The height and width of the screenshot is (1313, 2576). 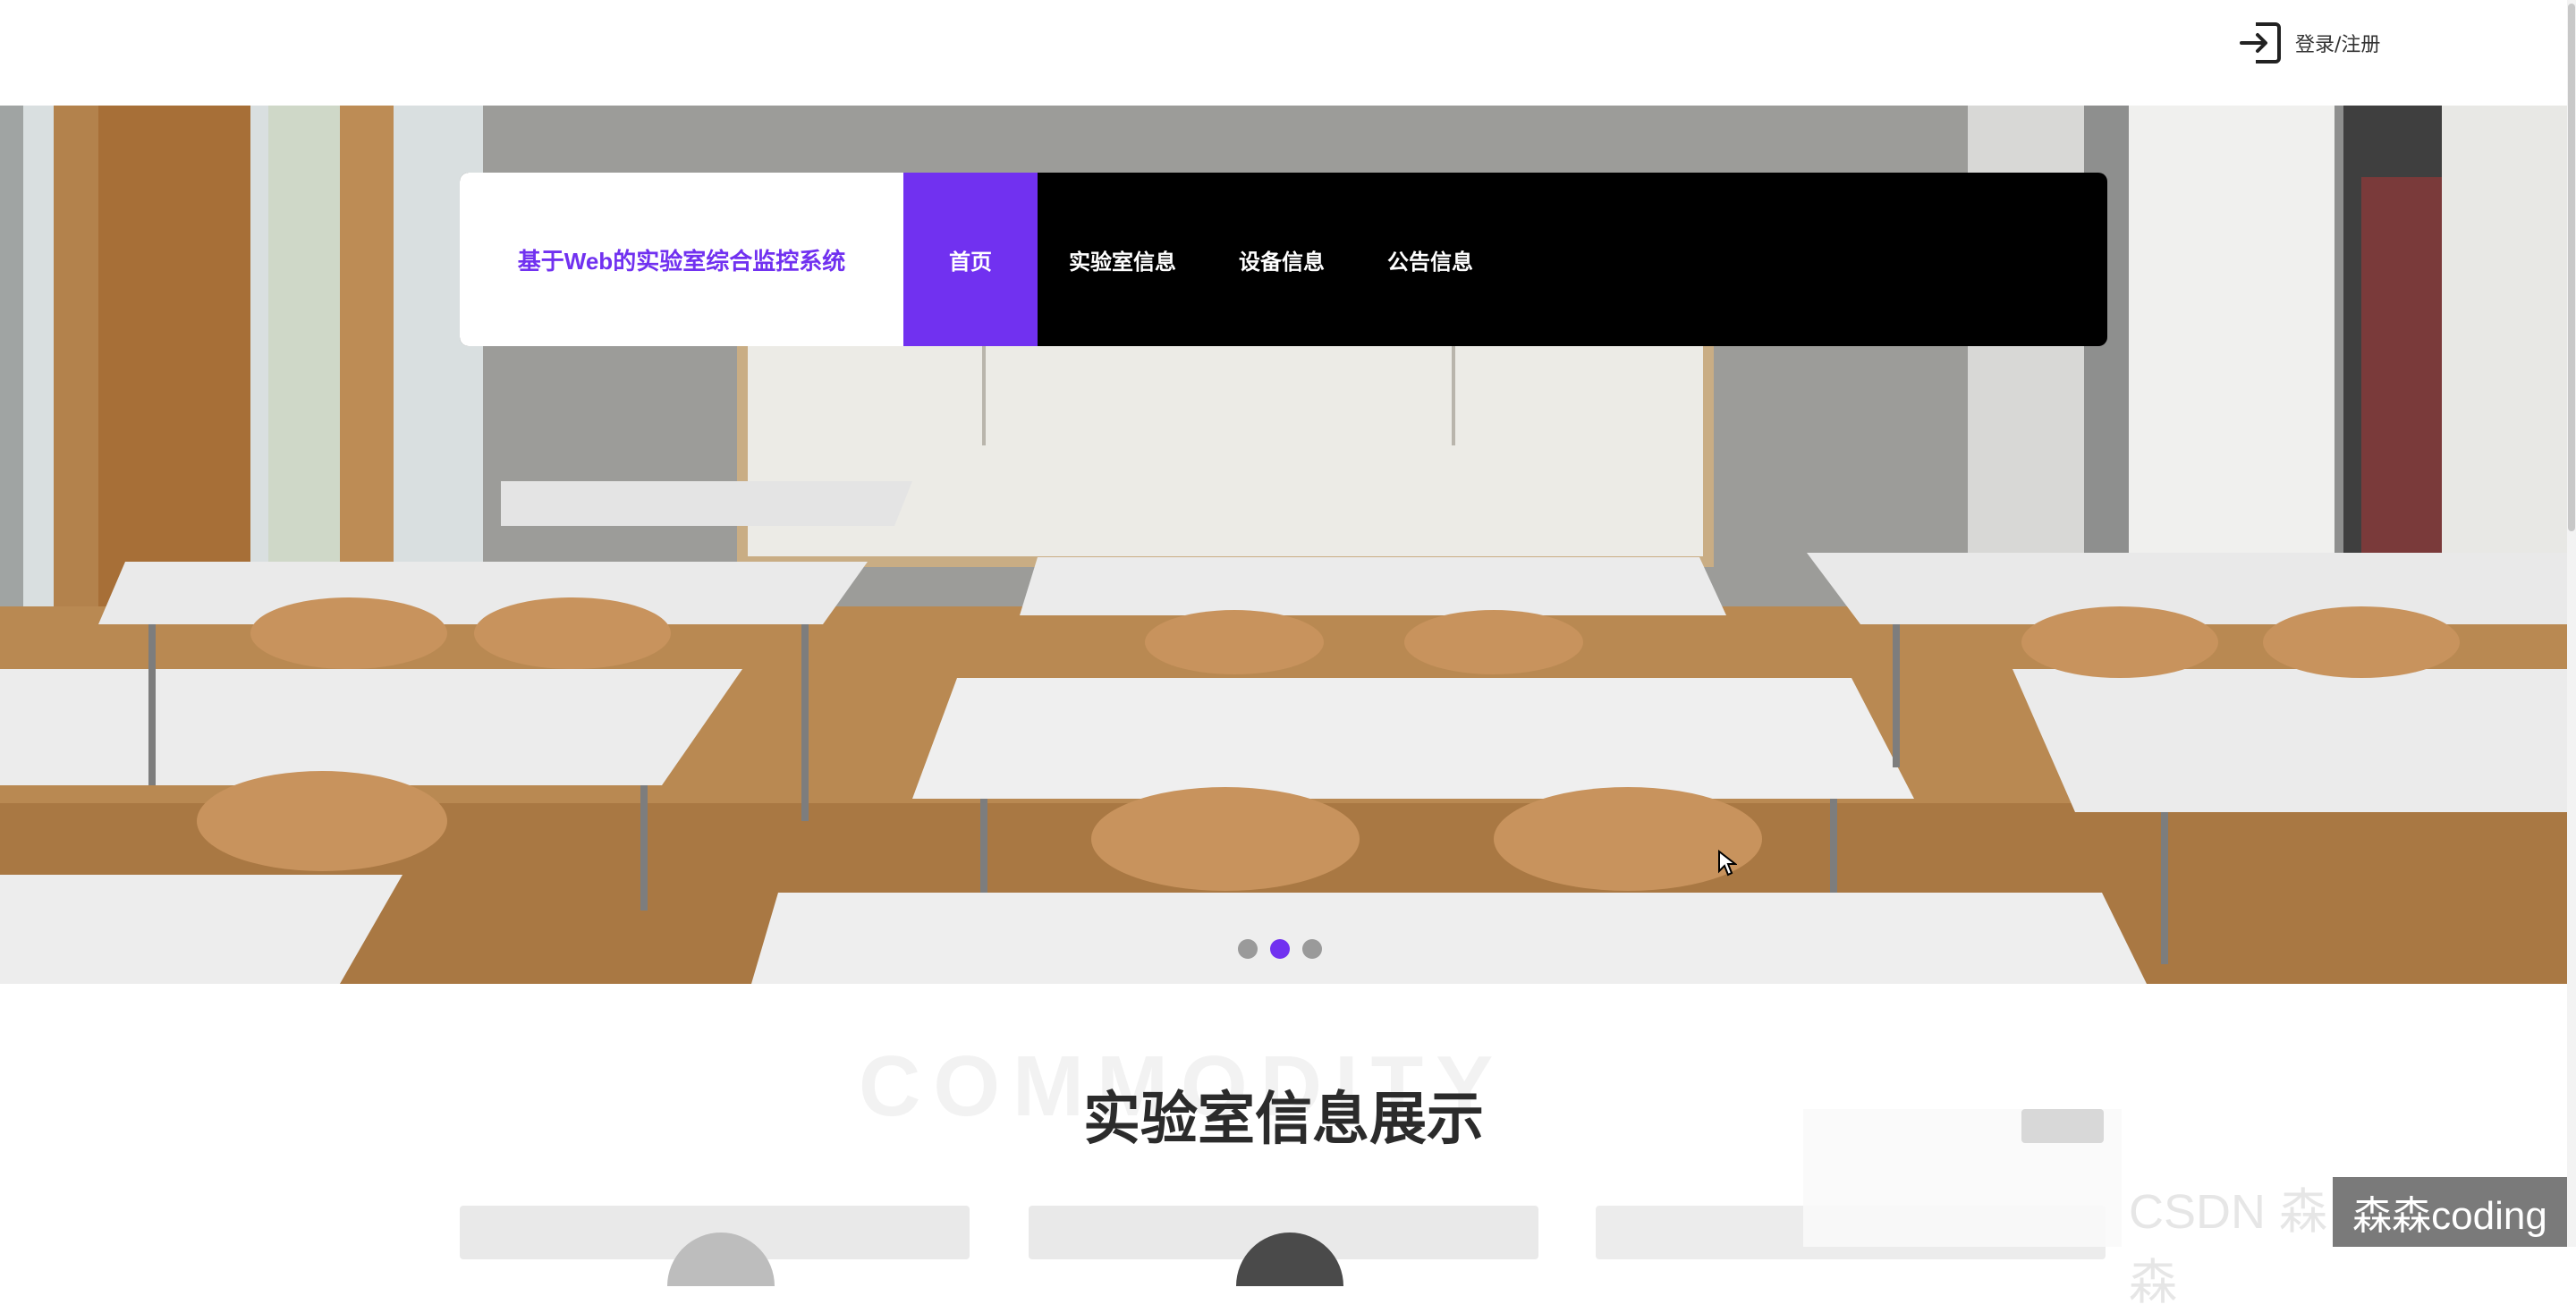 What do you see at coordinates (1283, 1119) in the screenshot?
I see `section-title: 实验室信息展示` at bounding box center [1283, 1119].